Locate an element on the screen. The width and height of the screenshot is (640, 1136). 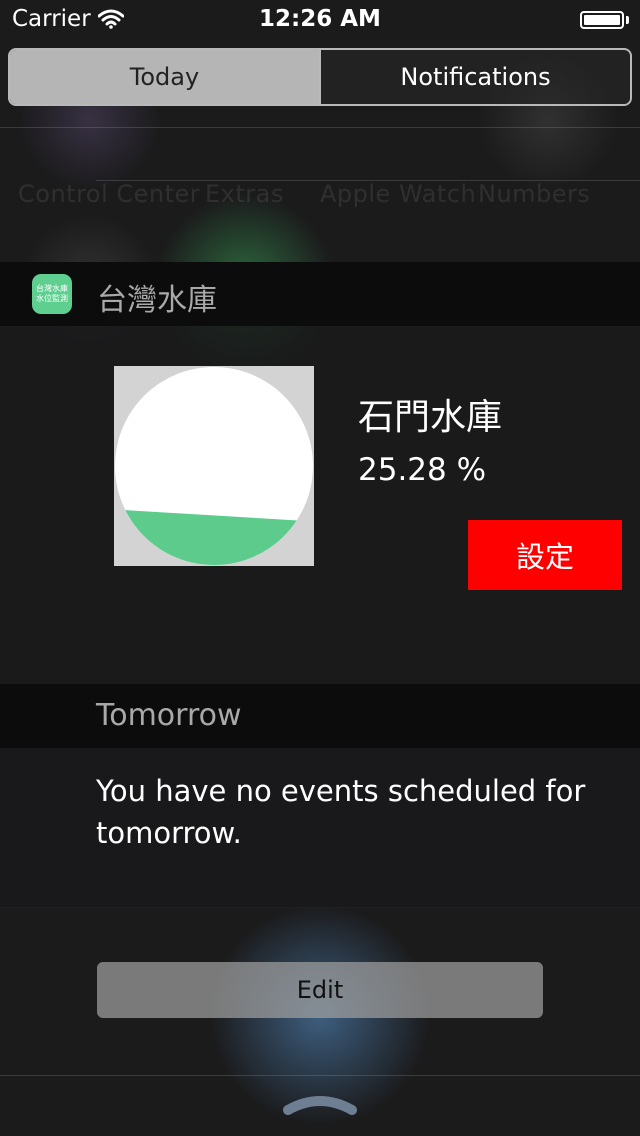
battery-fill is located at coordinates (602, 20).